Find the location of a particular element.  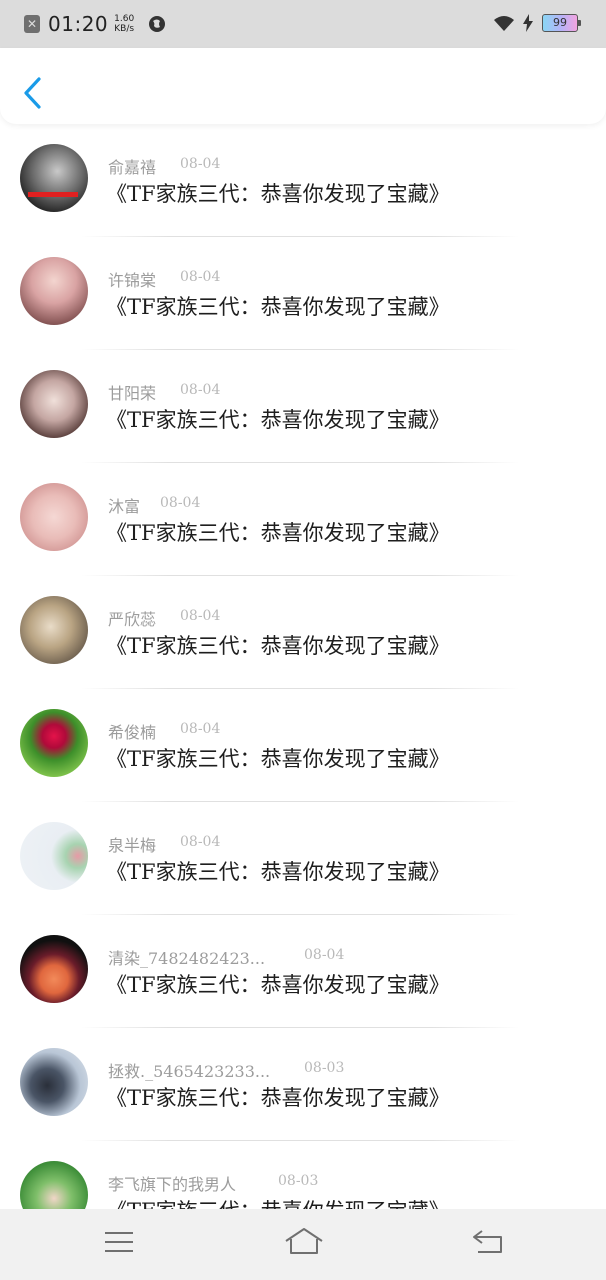

navigation-bar is located at coordinates (303, 1244).